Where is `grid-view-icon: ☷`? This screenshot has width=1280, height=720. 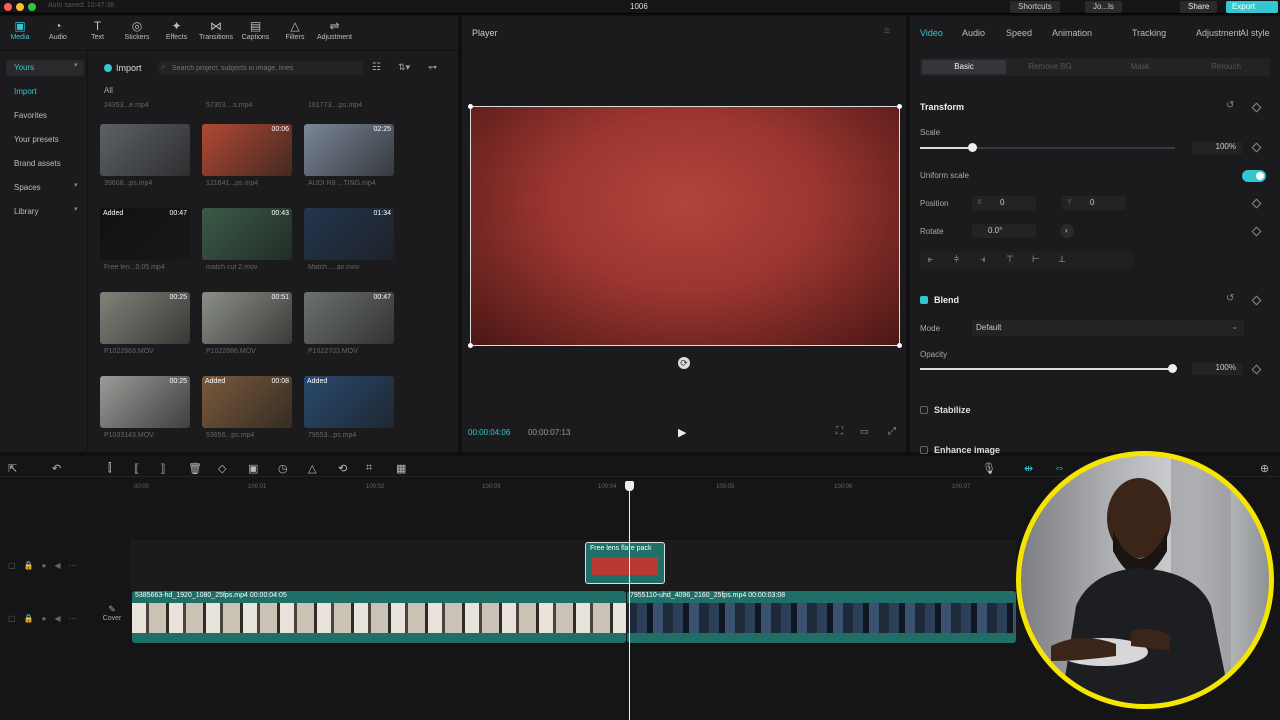
grid-view-icon: ☷ is located at coordinates (376, 67).